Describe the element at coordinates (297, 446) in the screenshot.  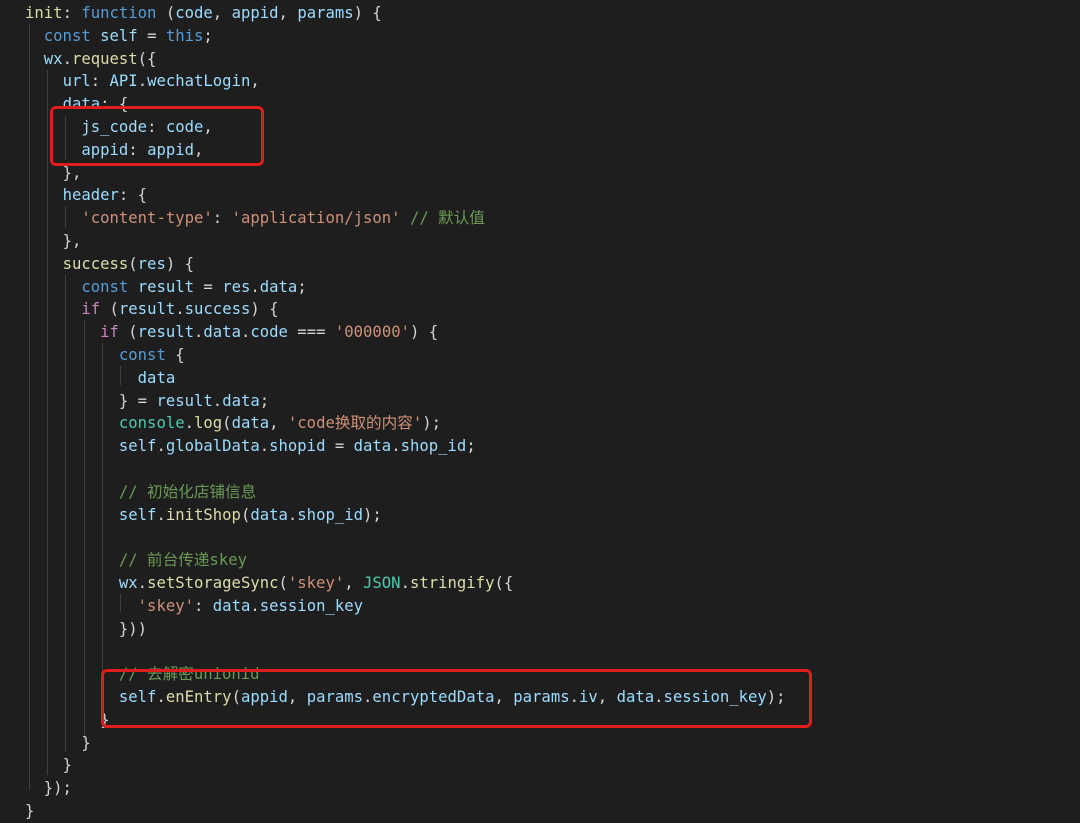
I see `code-token: shopid` at that location.